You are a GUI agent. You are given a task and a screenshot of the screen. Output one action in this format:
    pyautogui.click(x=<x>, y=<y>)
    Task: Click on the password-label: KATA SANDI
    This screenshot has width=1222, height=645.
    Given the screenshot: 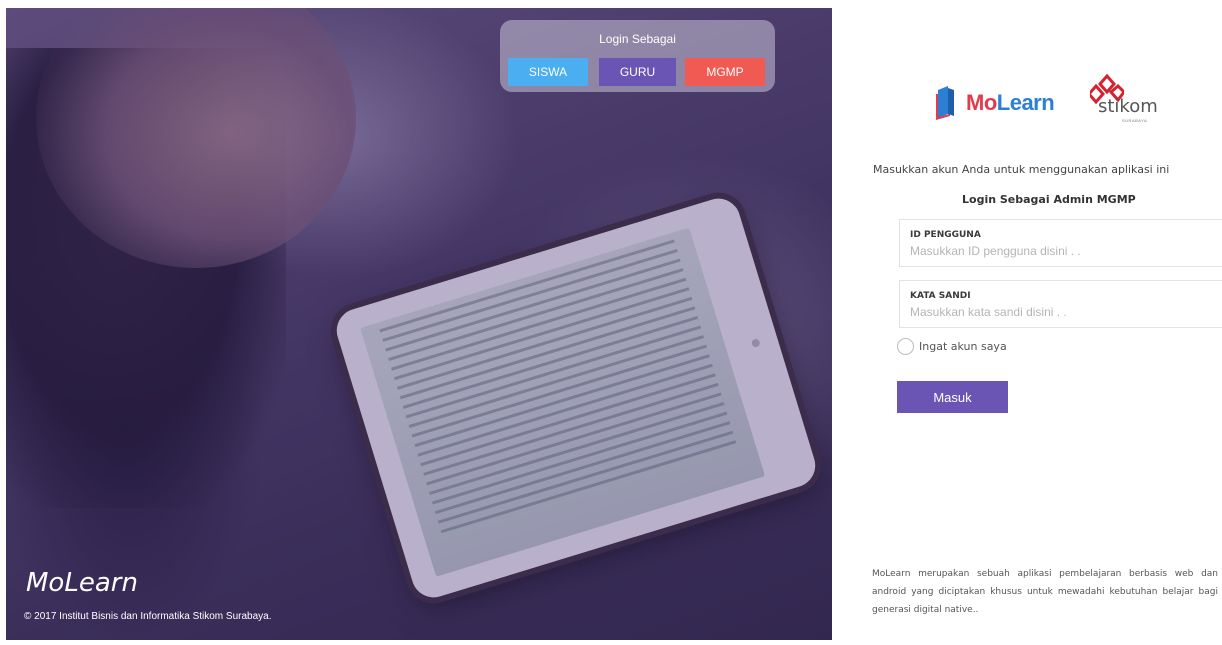 What is the action you would take?
    pyautogui.click(x=940, y=296)
    